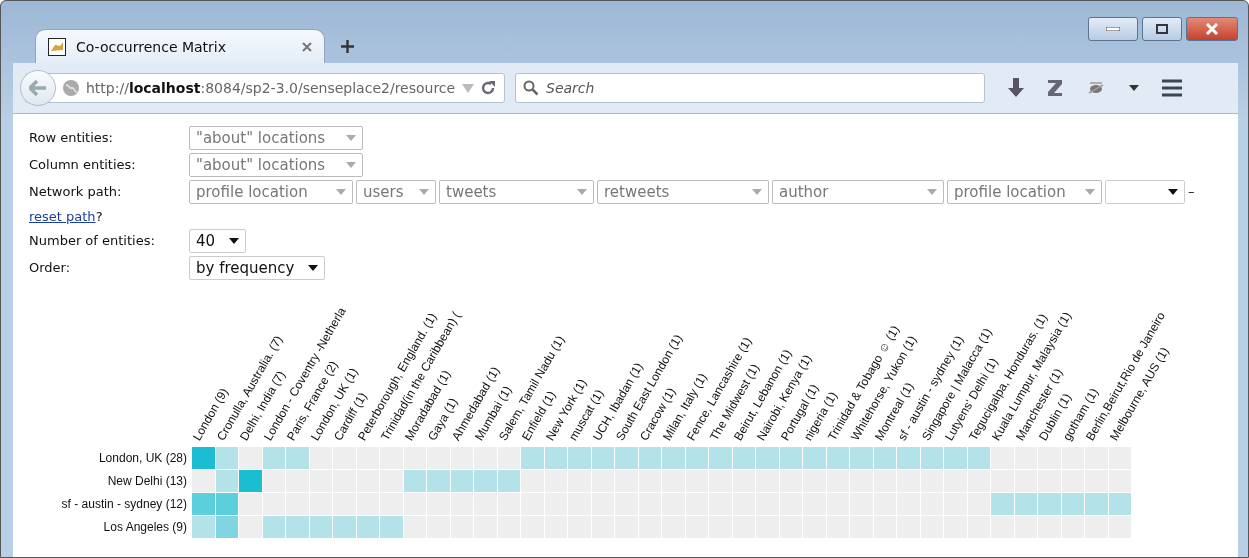 The height and width of the screenshot is (558, 1249). What do you see at coordinates (38, 88) in the screenshot?
I see `back-arrow-icon` at bounding box center [38, 88].